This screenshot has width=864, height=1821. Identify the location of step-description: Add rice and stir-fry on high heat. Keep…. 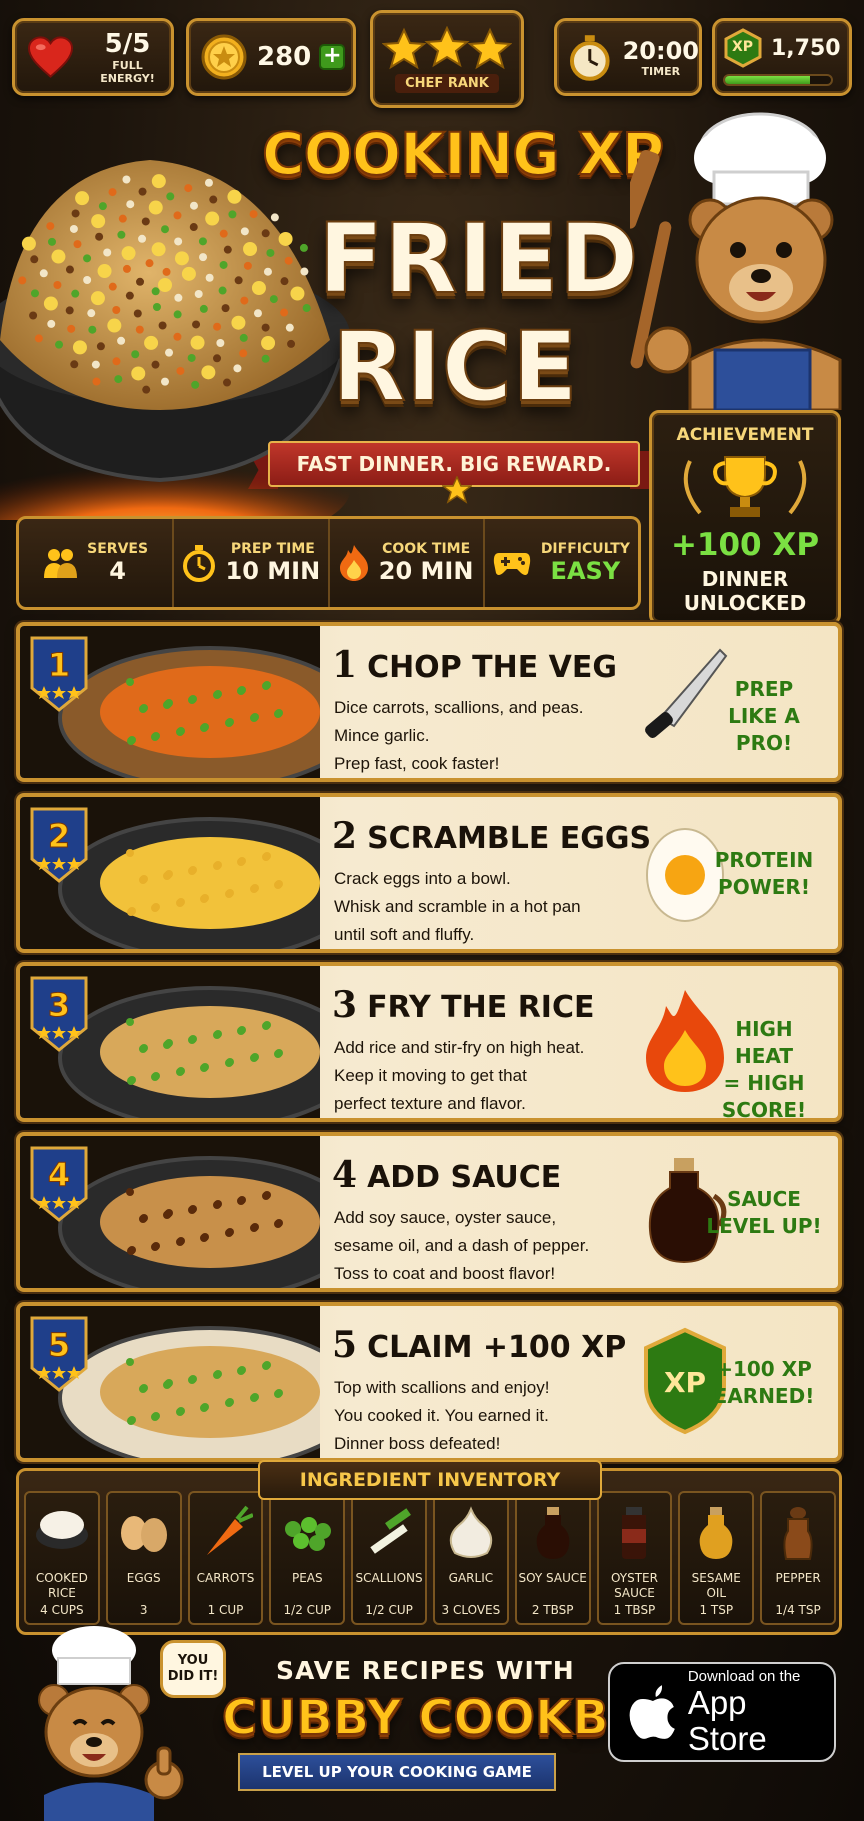
(484, 1076).